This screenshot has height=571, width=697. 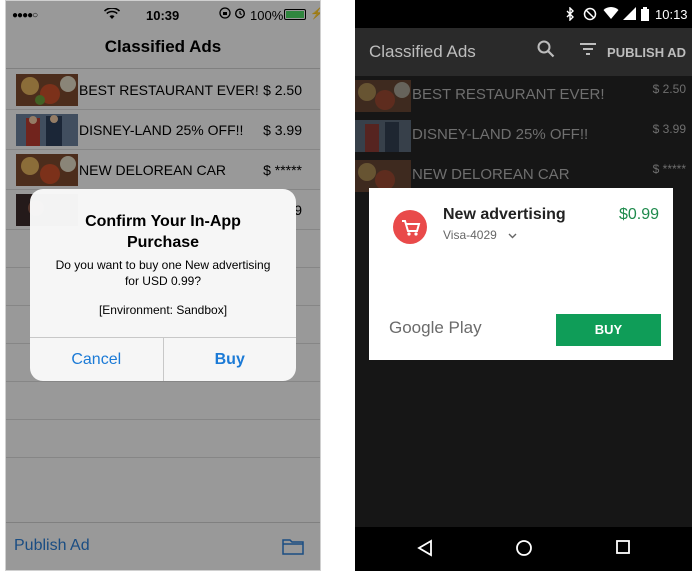 I want to click on payment-method-selector: Visa-4029, so click(x=480, y=235).